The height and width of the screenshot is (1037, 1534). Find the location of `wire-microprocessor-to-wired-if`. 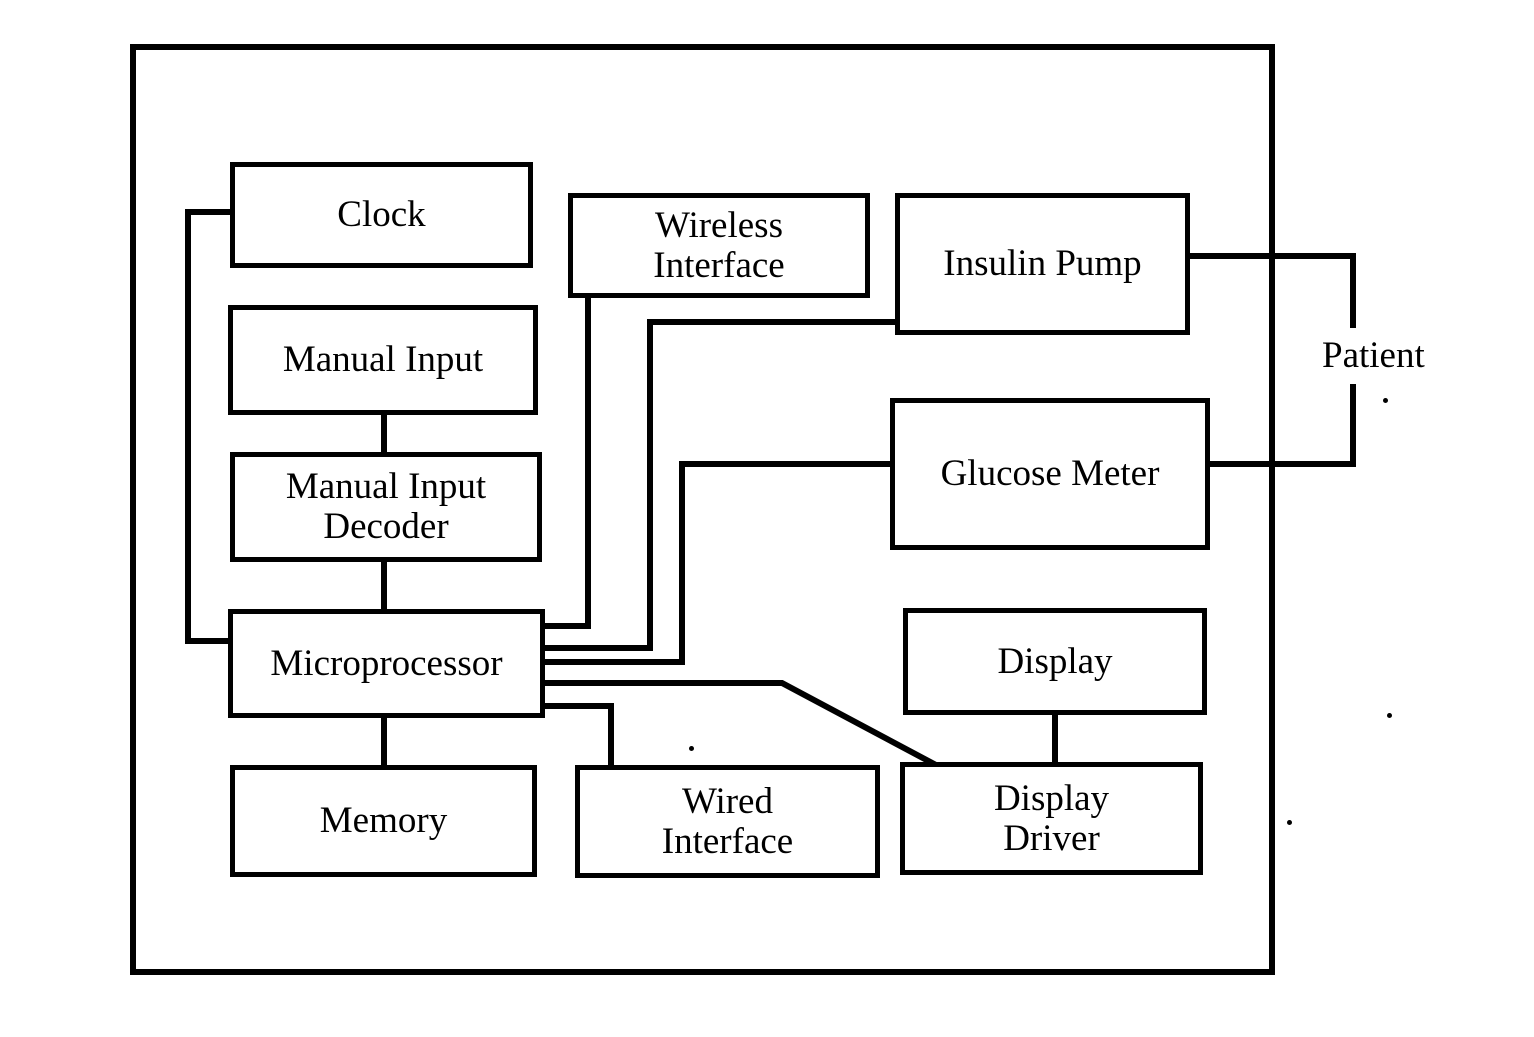

wire-microprocessor-to-wired-if is located at coordinates (579, 734).